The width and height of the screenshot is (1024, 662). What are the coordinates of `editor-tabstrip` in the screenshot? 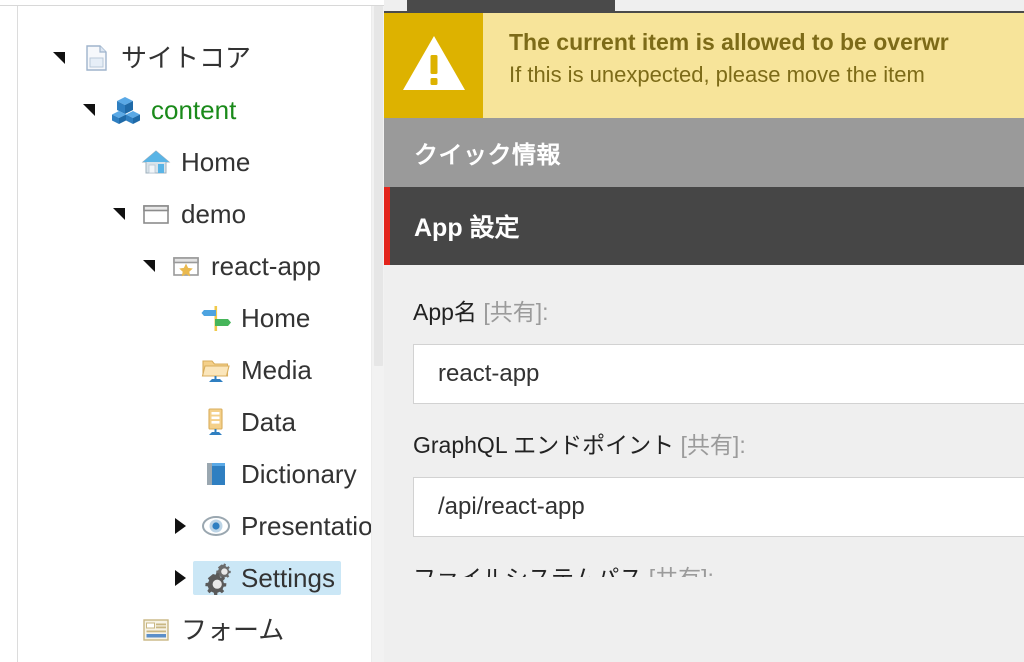 It's located at (704, 6).